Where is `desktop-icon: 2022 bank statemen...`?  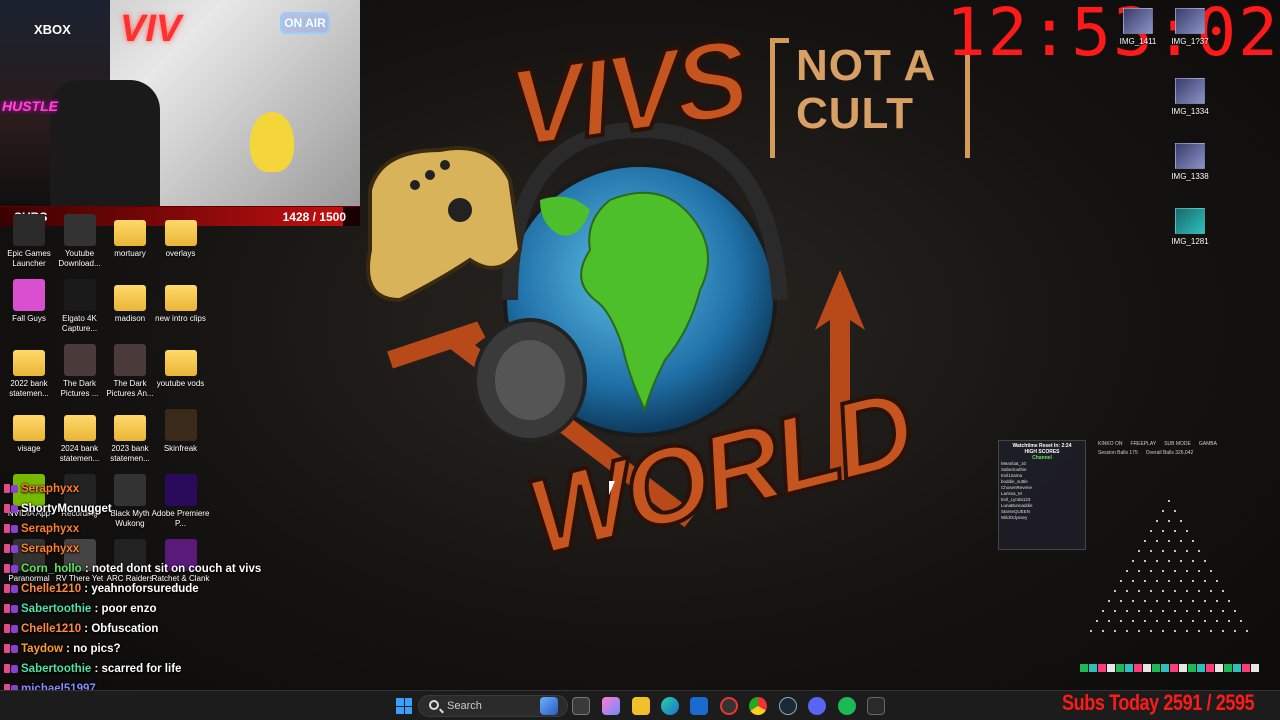 desktop-icon: 2022 bank statemen... is located at coordinates (29, 371).